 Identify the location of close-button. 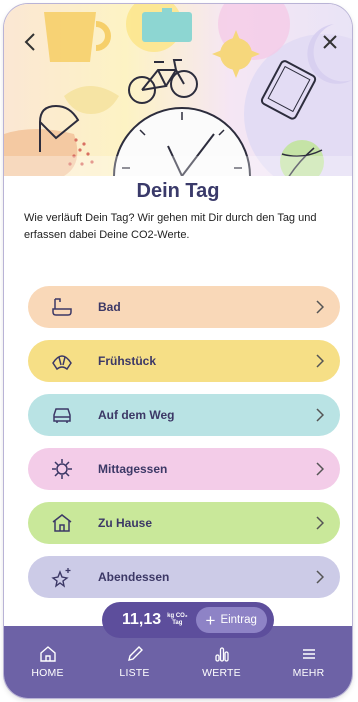
(330, 42).